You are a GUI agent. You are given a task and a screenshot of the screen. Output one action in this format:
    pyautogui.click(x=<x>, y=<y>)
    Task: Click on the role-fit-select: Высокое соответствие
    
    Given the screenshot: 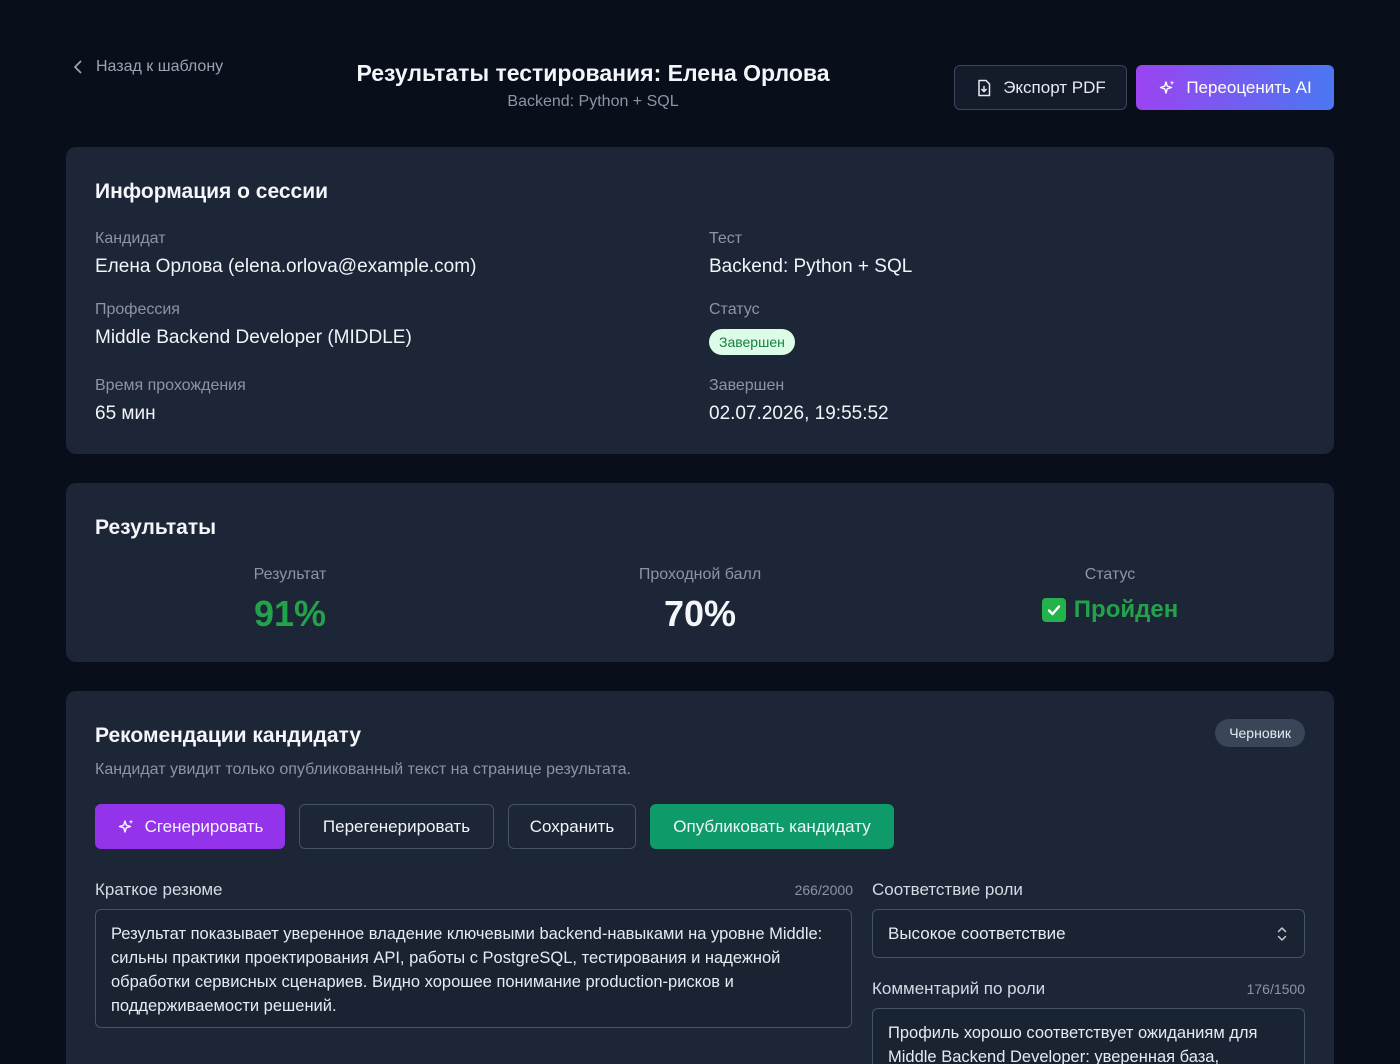 What is the action you would take?
    pyautogui.click(x=1088, y=933)
    